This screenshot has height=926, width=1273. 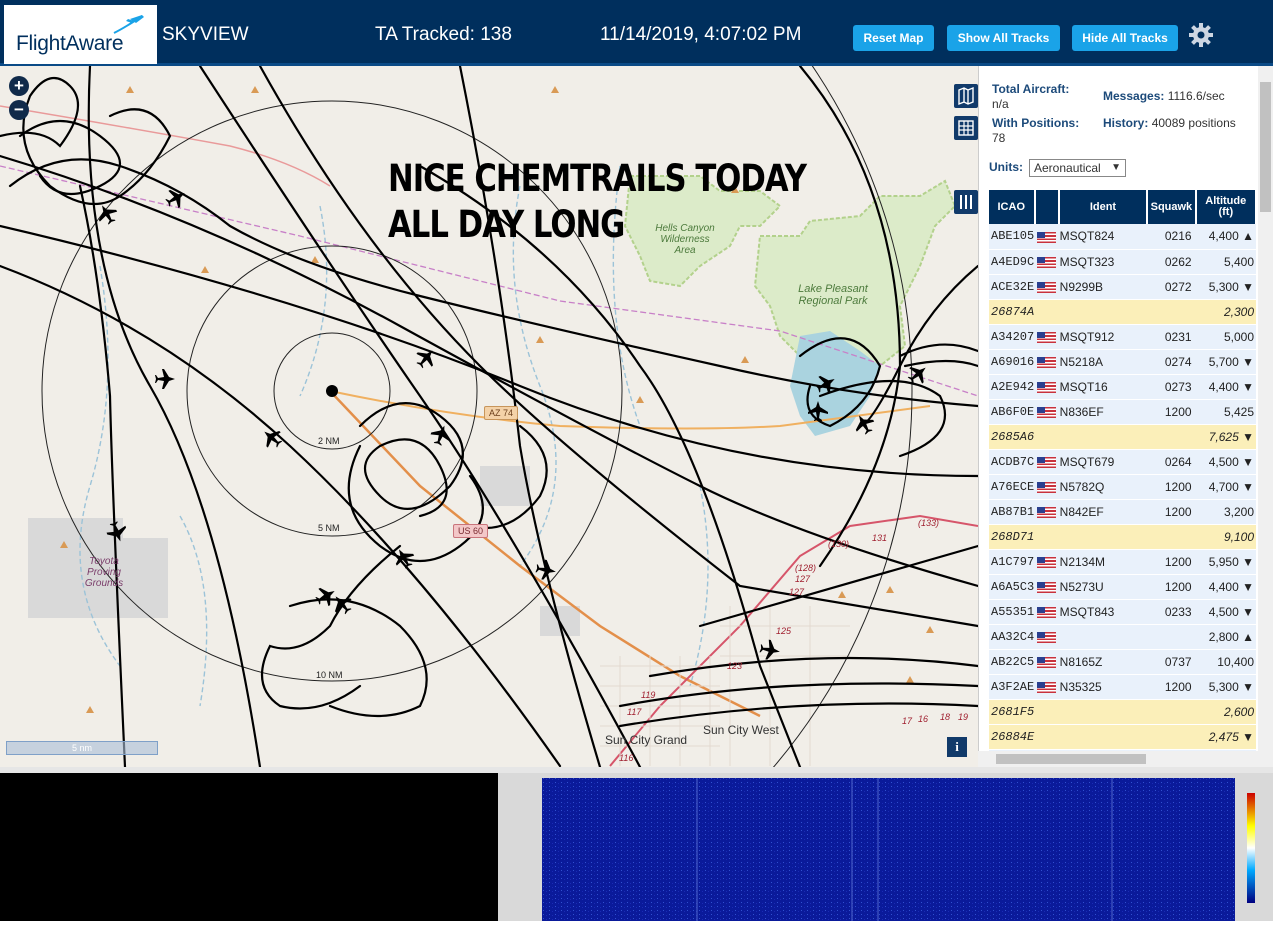 What do you see at coordinates (1122, 362) in the screenshot?
I see `aircraft-row: A69016 N5218A 0274 5,700 ▼` at bounding box center [1122, 362].